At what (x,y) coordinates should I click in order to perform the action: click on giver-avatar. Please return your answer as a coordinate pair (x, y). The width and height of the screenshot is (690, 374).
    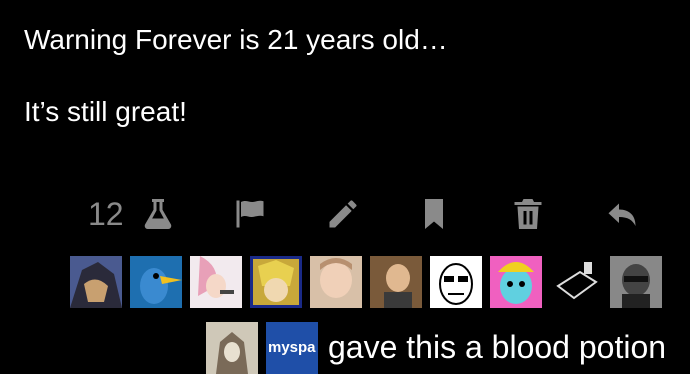
    Looking at the image, I should click on (232, 348).